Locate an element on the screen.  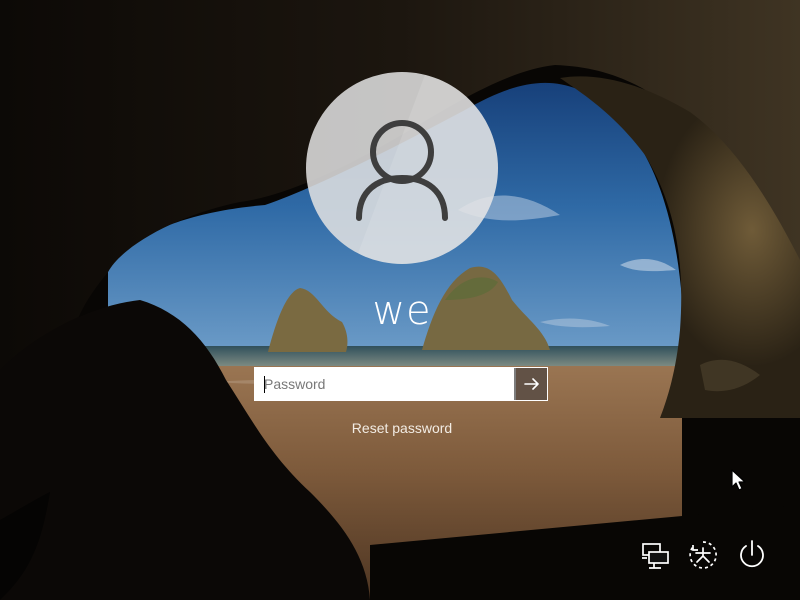
network-button is located at coordinates (656, 555).